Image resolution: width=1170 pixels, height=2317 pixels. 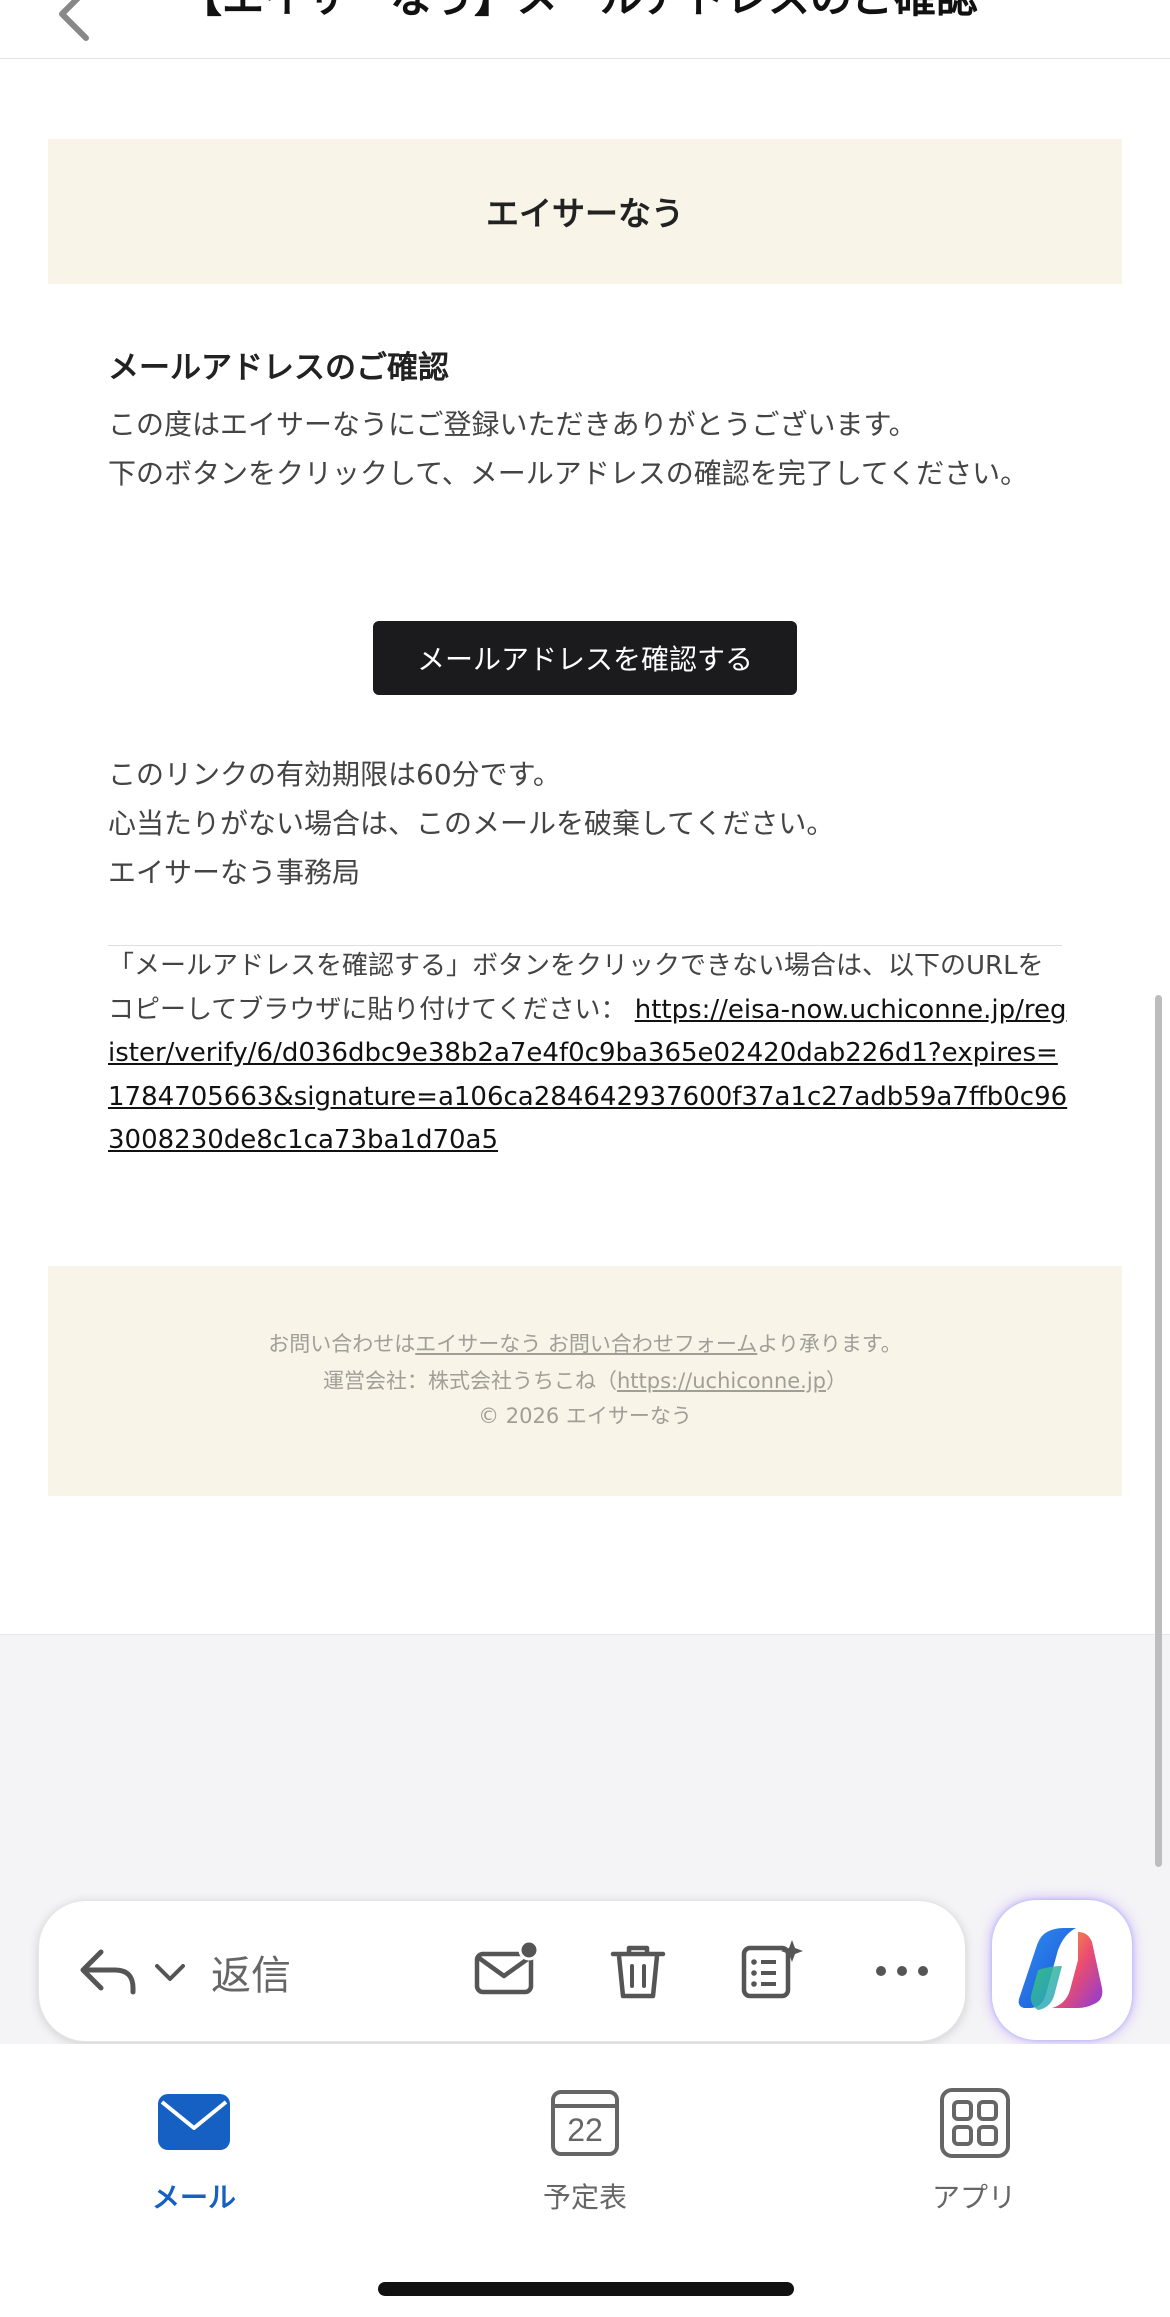 I want to click on operator-suffix: ）, so click(x=837, y=1381).